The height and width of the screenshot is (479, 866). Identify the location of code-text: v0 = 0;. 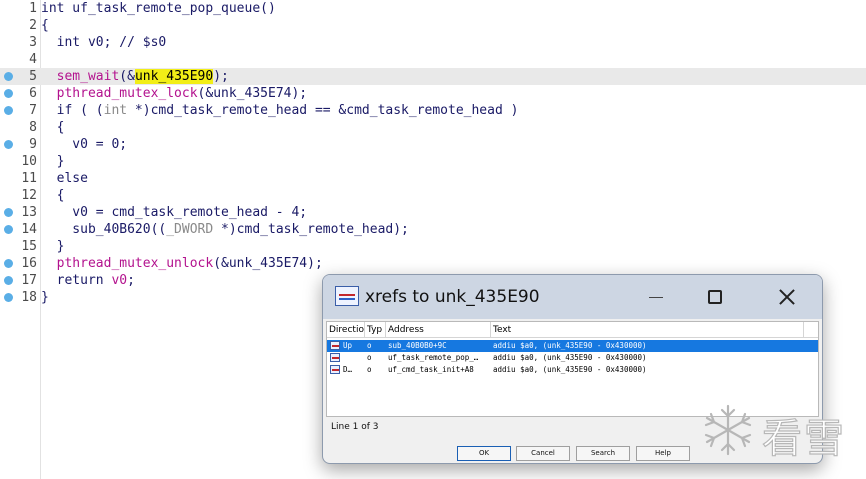
(84, 144).